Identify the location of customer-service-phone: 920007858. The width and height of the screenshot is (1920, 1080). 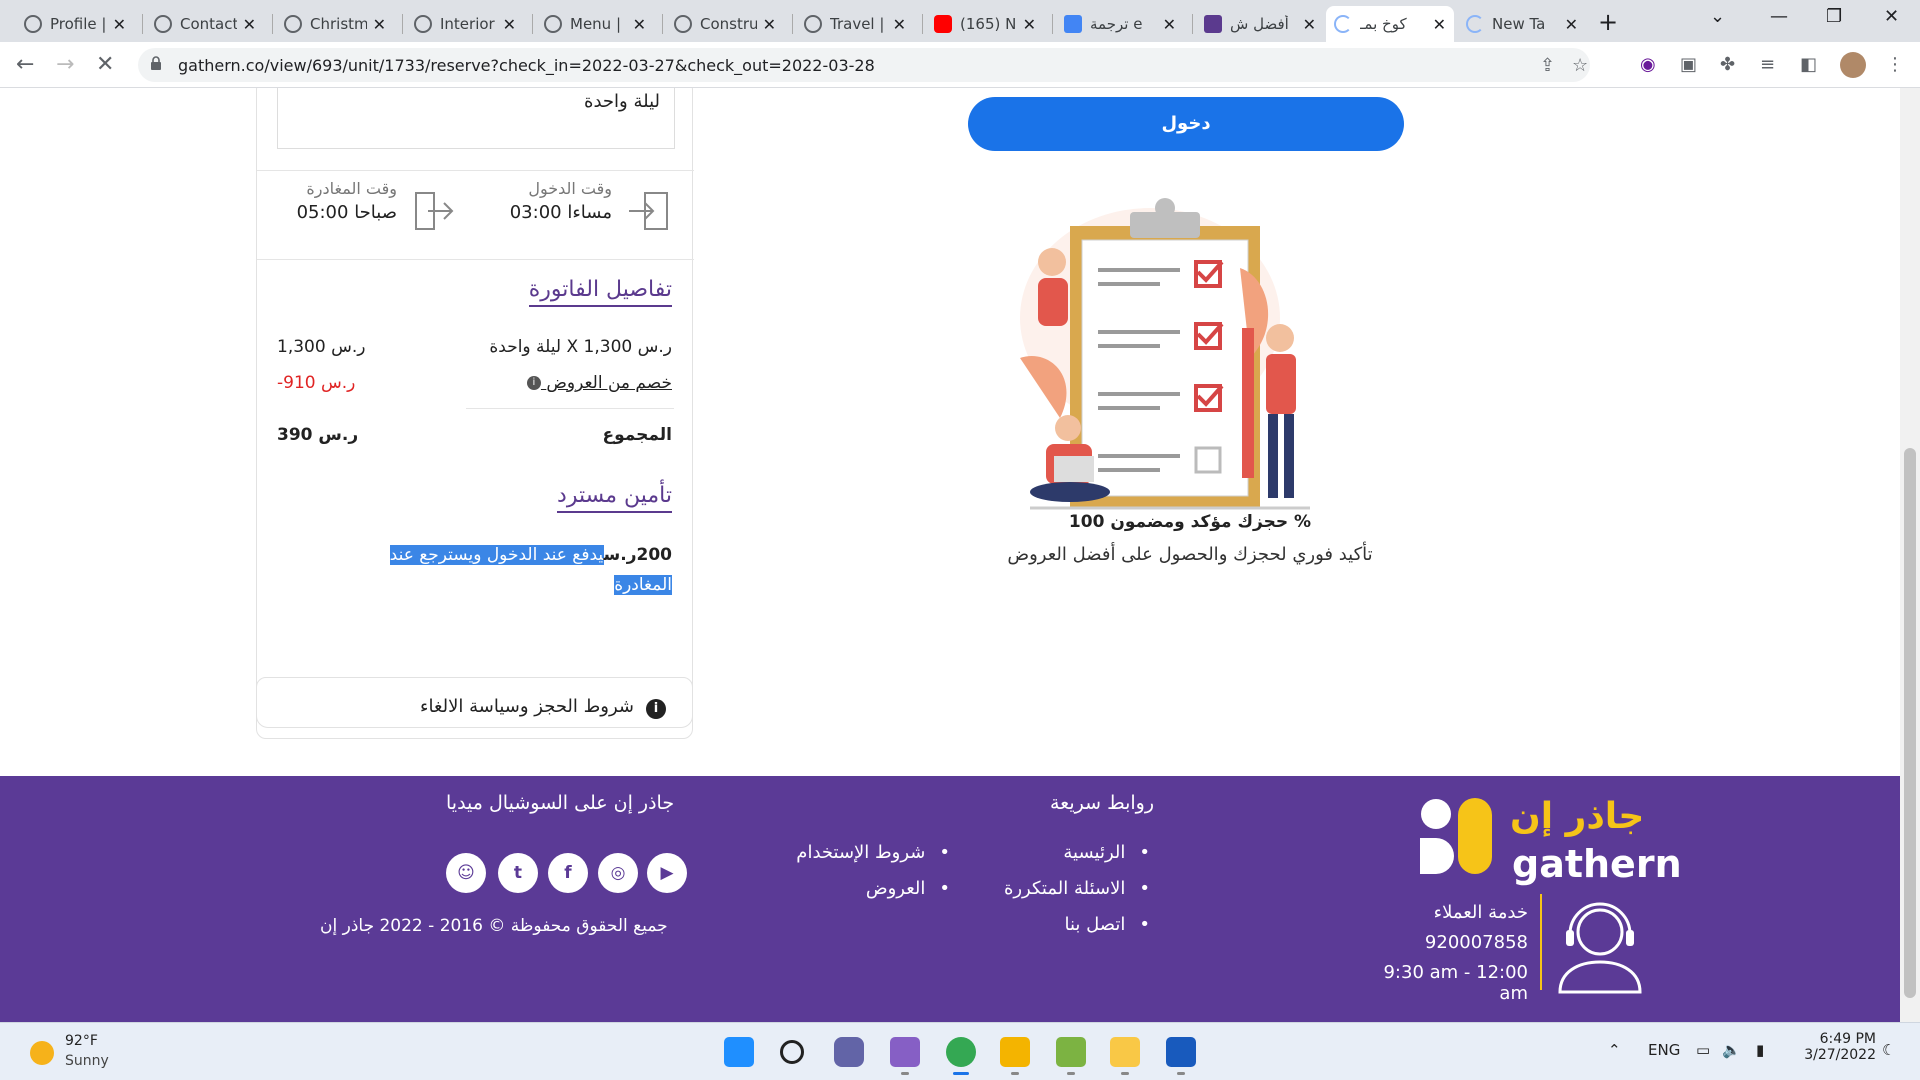
(1444, 942).